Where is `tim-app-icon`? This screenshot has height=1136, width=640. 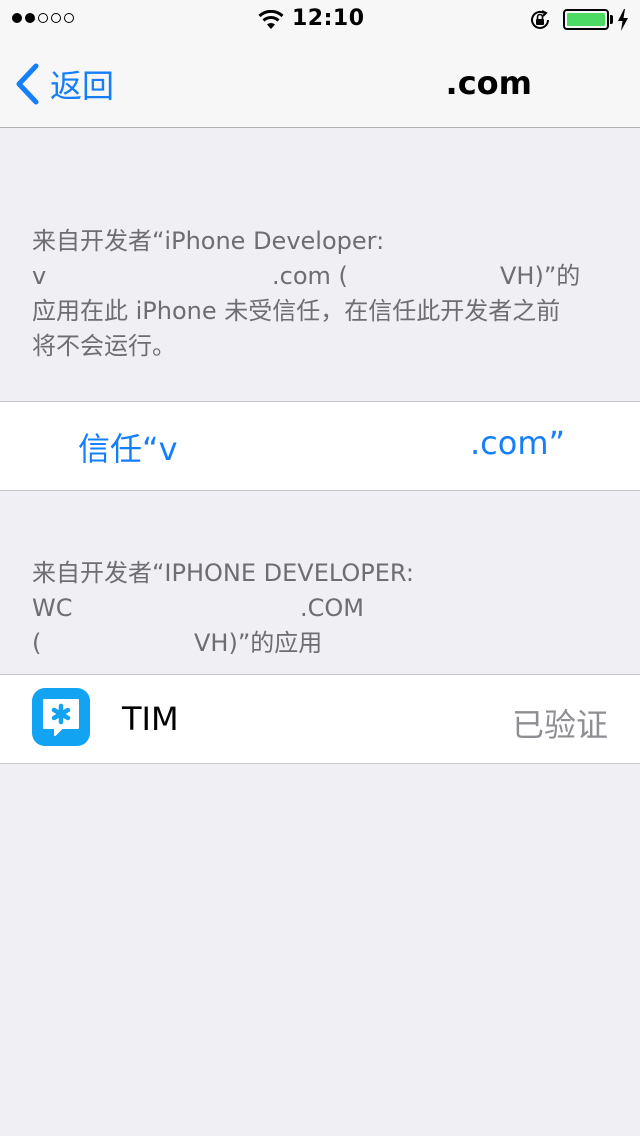 tim-app-icon is located at coordinates (61, 717).